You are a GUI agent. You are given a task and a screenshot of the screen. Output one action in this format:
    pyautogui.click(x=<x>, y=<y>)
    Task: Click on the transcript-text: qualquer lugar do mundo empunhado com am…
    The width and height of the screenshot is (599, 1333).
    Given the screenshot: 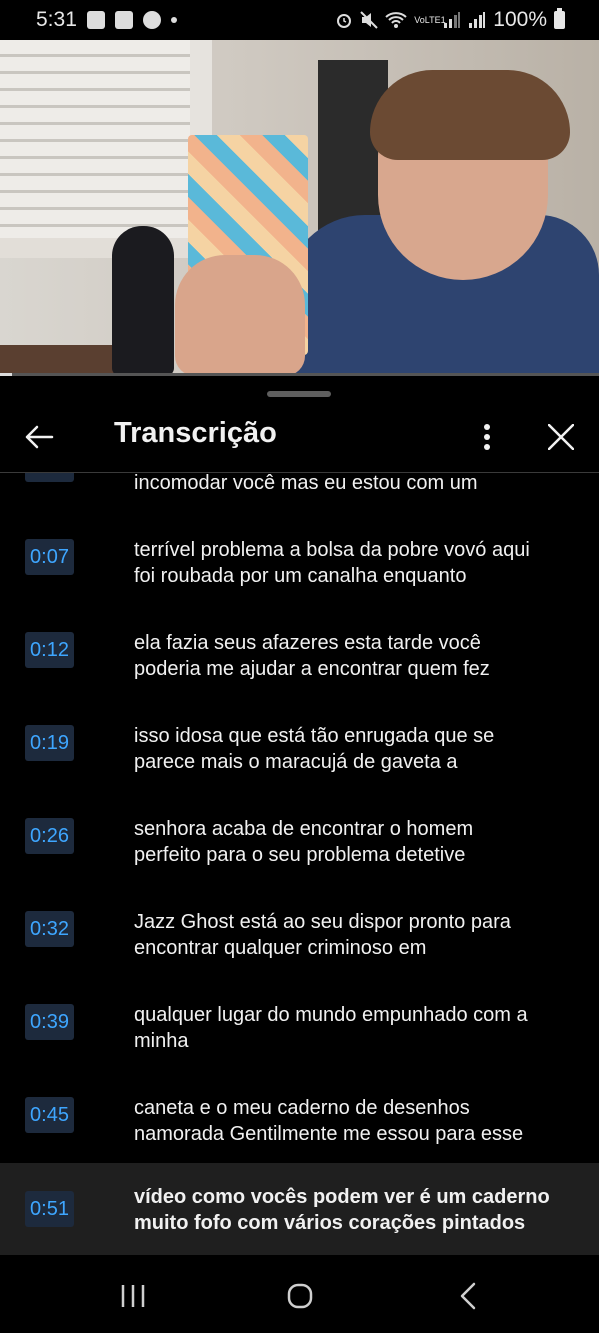 What is the action you would take?
    pyautogui.click(x=331, y=1028)
    